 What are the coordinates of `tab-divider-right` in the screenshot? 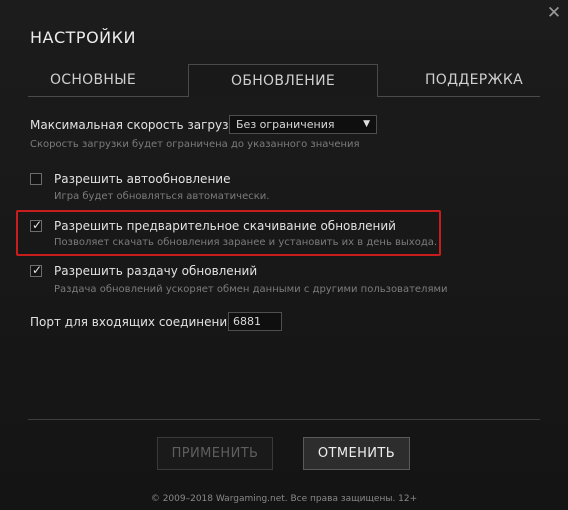 It's located at (459, 96).